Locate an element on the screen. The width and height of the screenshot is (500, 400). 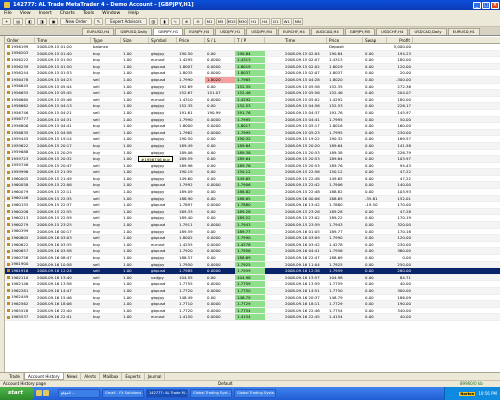
tab-alerts: Alerts is located at coordinates (91, 376).